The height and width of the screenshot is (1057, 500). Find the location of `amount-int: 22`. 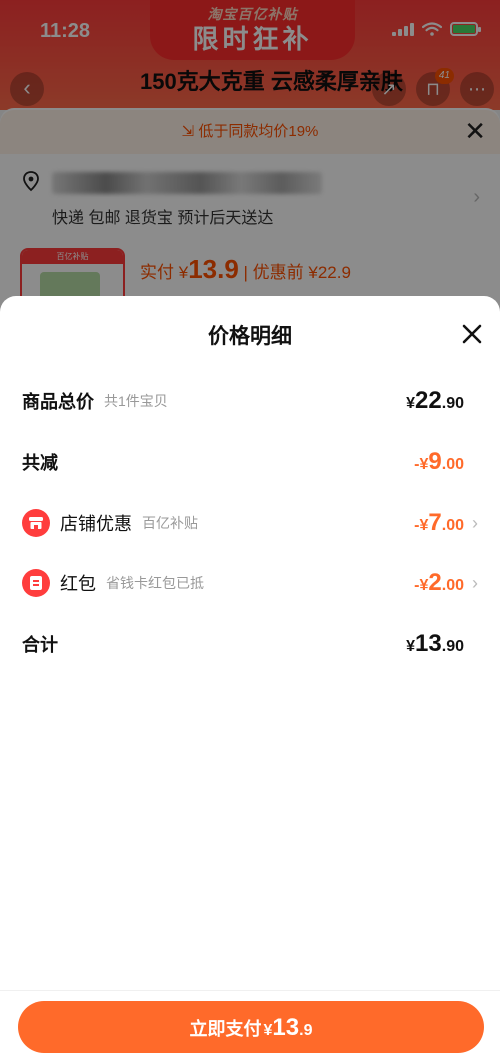

amount-int: 22 is located at coordinates (428, 400).